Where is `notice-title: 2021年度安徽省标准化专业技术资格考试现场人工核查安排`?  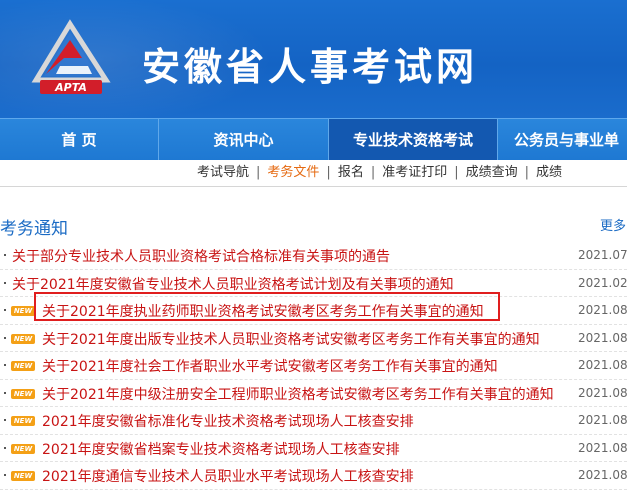
notice-title: 2021年度安徽省标准化专业技术资格考试现场人工核查安排 is located at coordinates (228, 421).